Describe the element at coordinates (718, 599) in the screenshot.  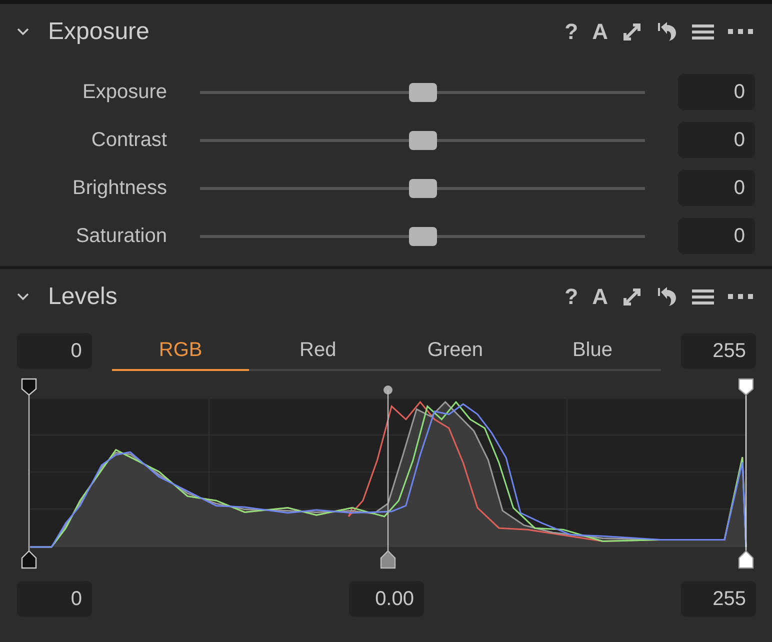
I see `output-field: 255` at that location.